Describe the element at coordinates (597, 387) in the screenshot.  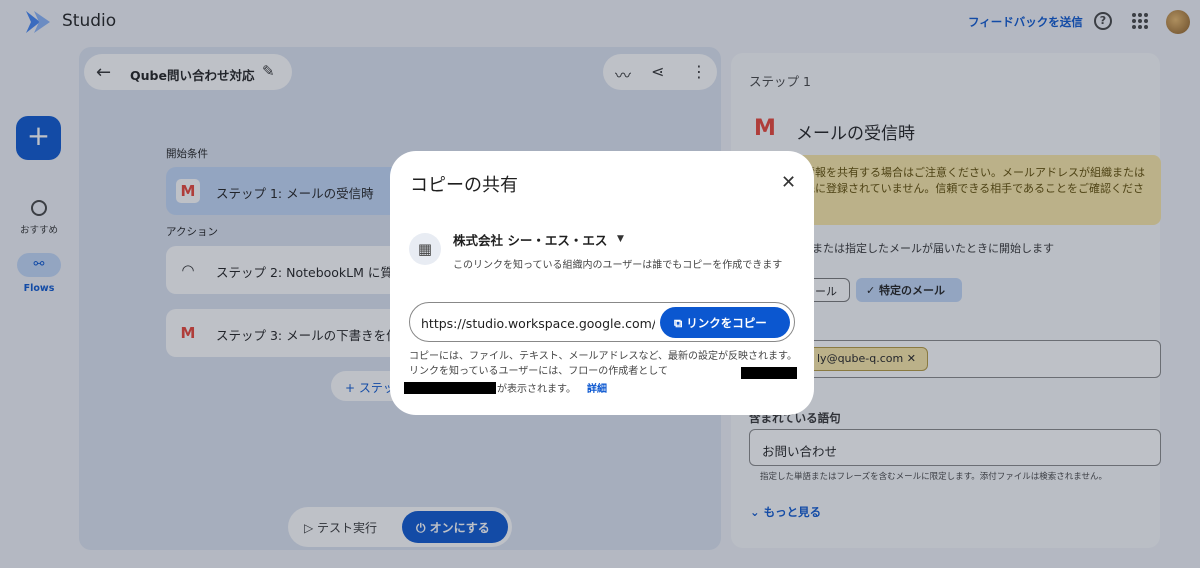
I see `details-link: 詳細` at that location.